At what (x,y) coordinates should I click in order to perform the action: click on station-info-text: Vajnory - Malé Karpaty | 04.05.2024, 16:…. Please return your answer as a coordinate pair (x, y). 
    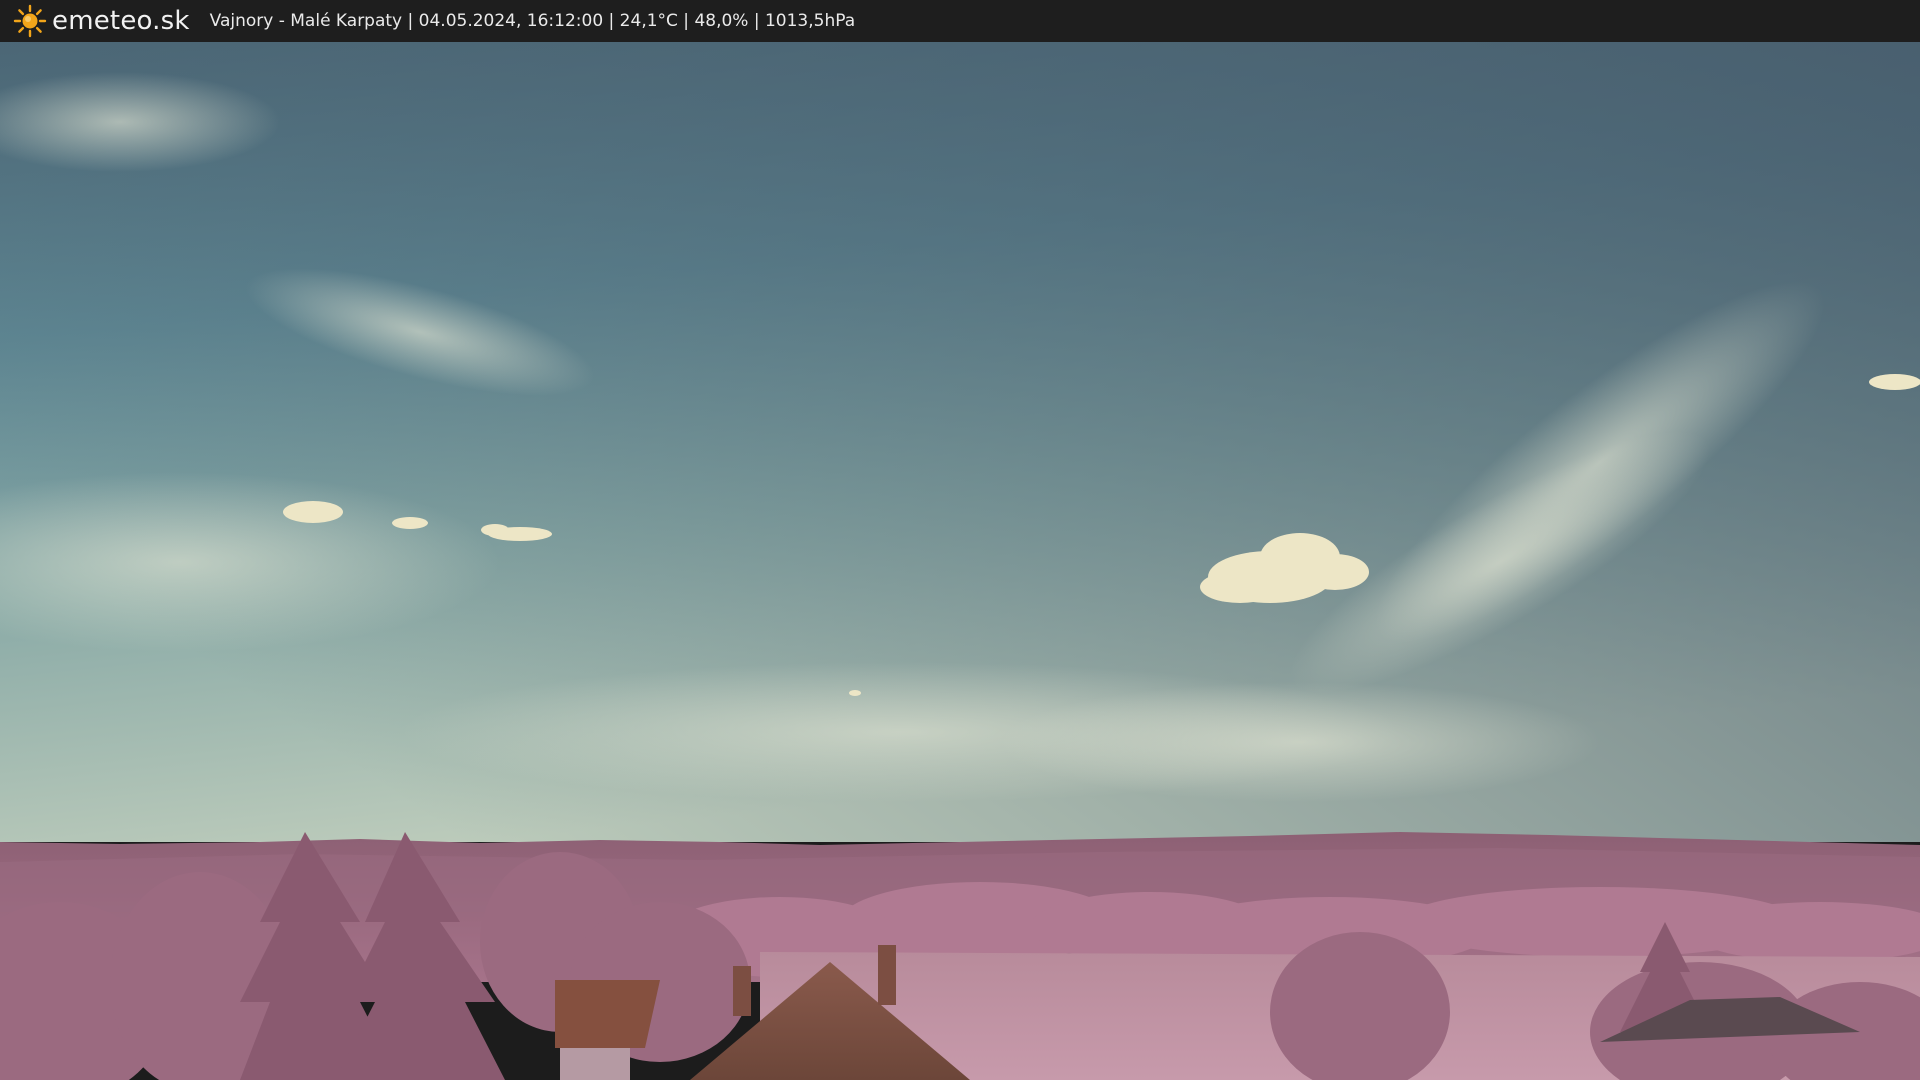
    Looking at the image, I should click on (532, 21).